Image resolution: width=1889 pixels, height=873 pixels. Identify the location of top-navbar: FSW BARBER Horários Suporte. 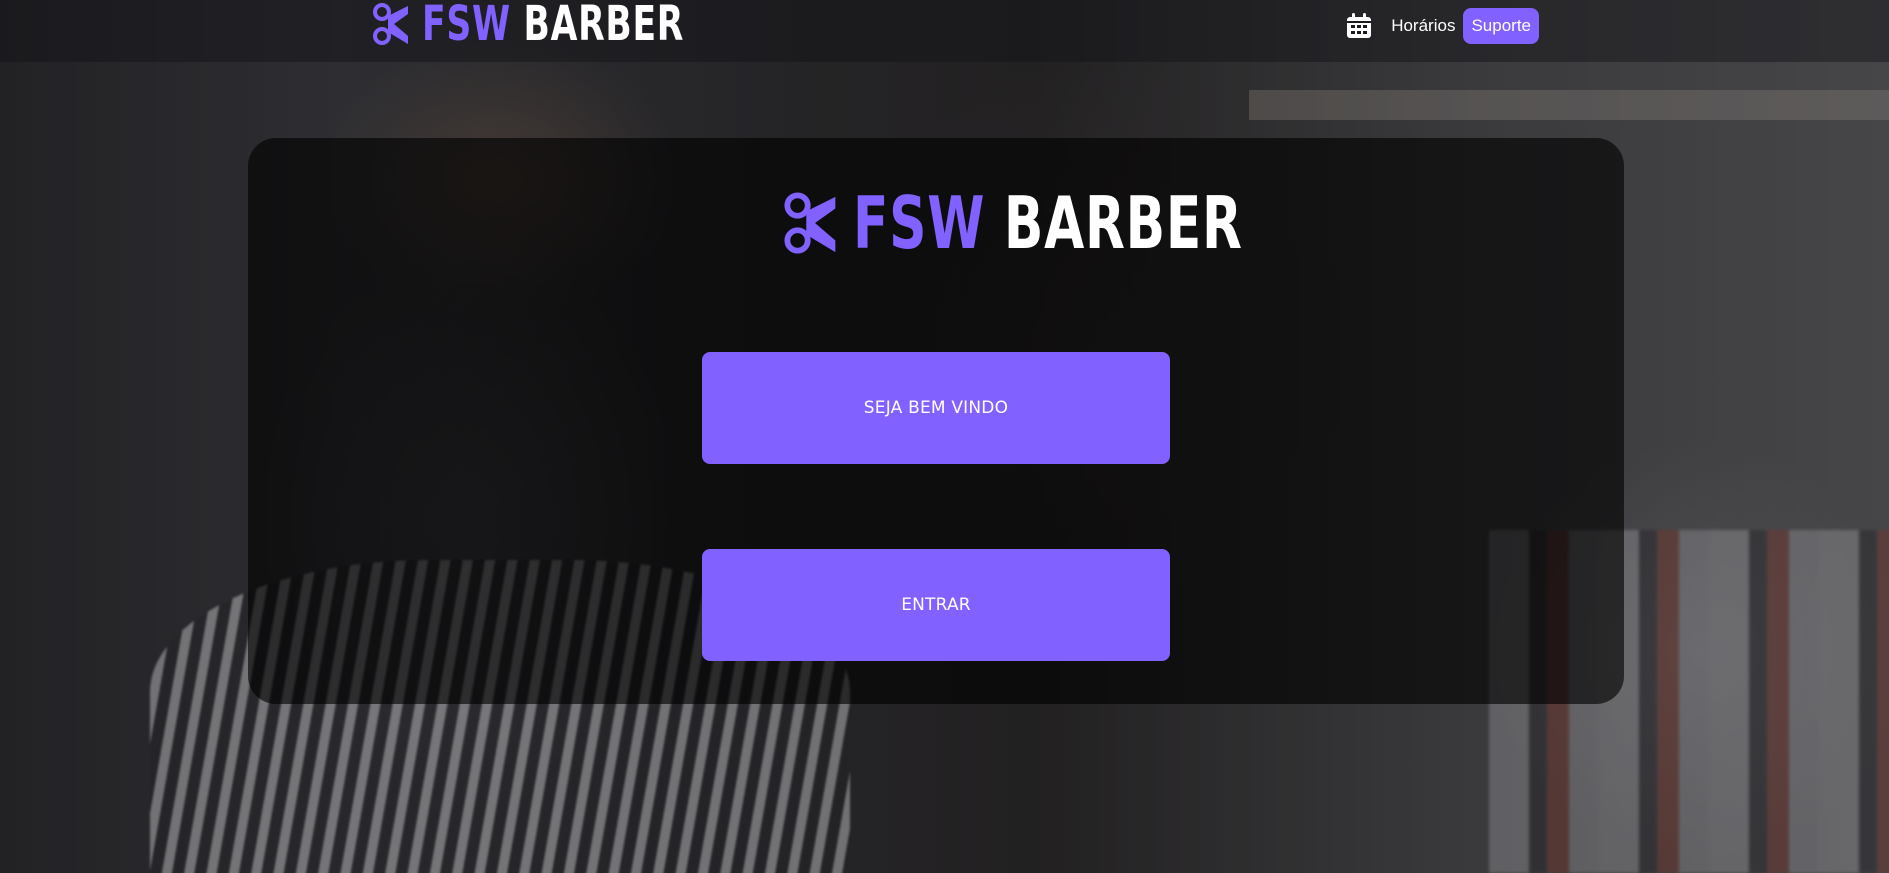
(944, 31).